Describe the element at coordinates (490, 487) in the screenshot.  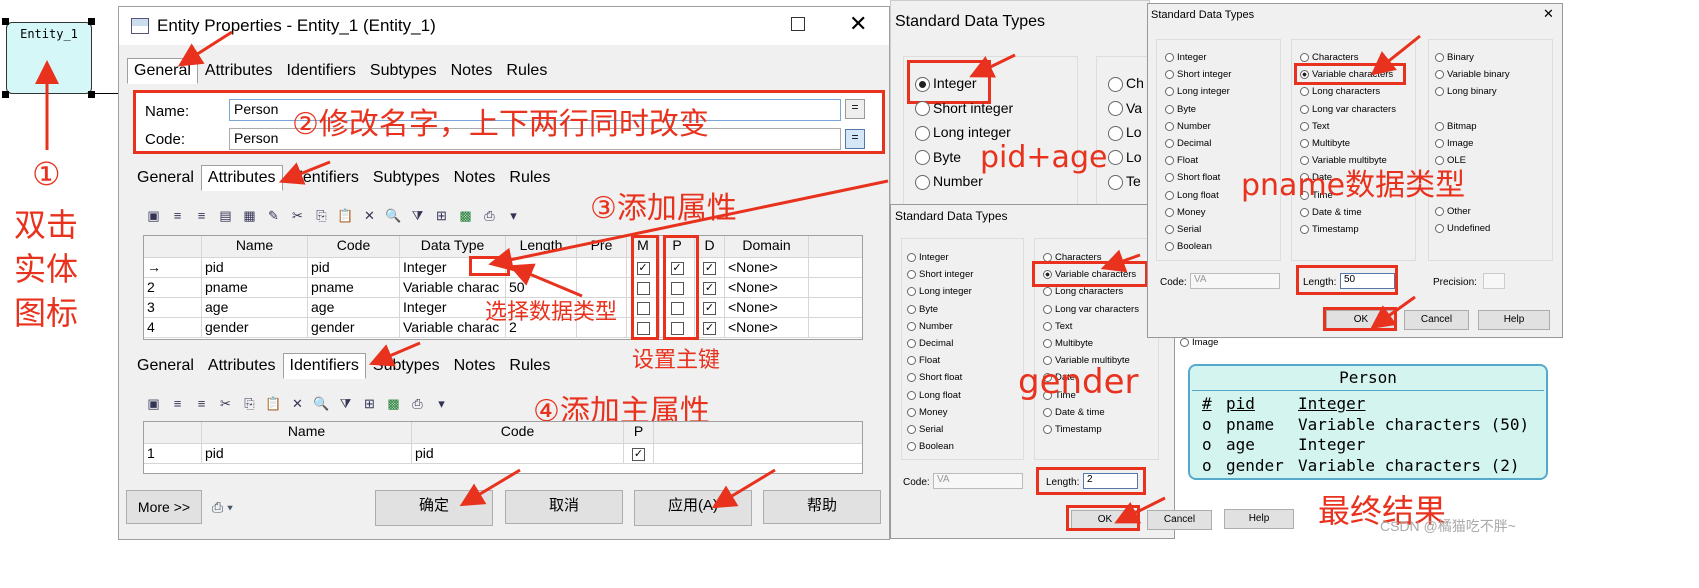
I see `arrow-ok` at that location.